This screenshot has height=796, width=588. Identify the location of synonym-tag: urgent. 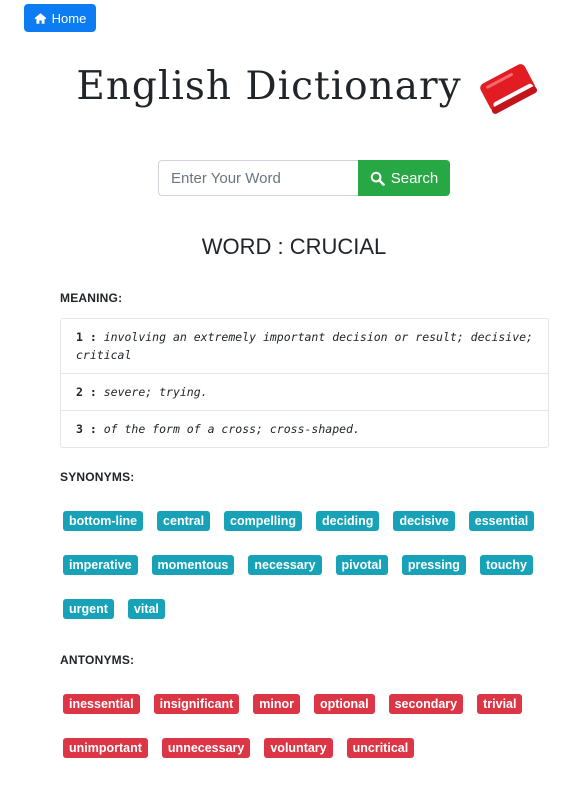
(88, 609).